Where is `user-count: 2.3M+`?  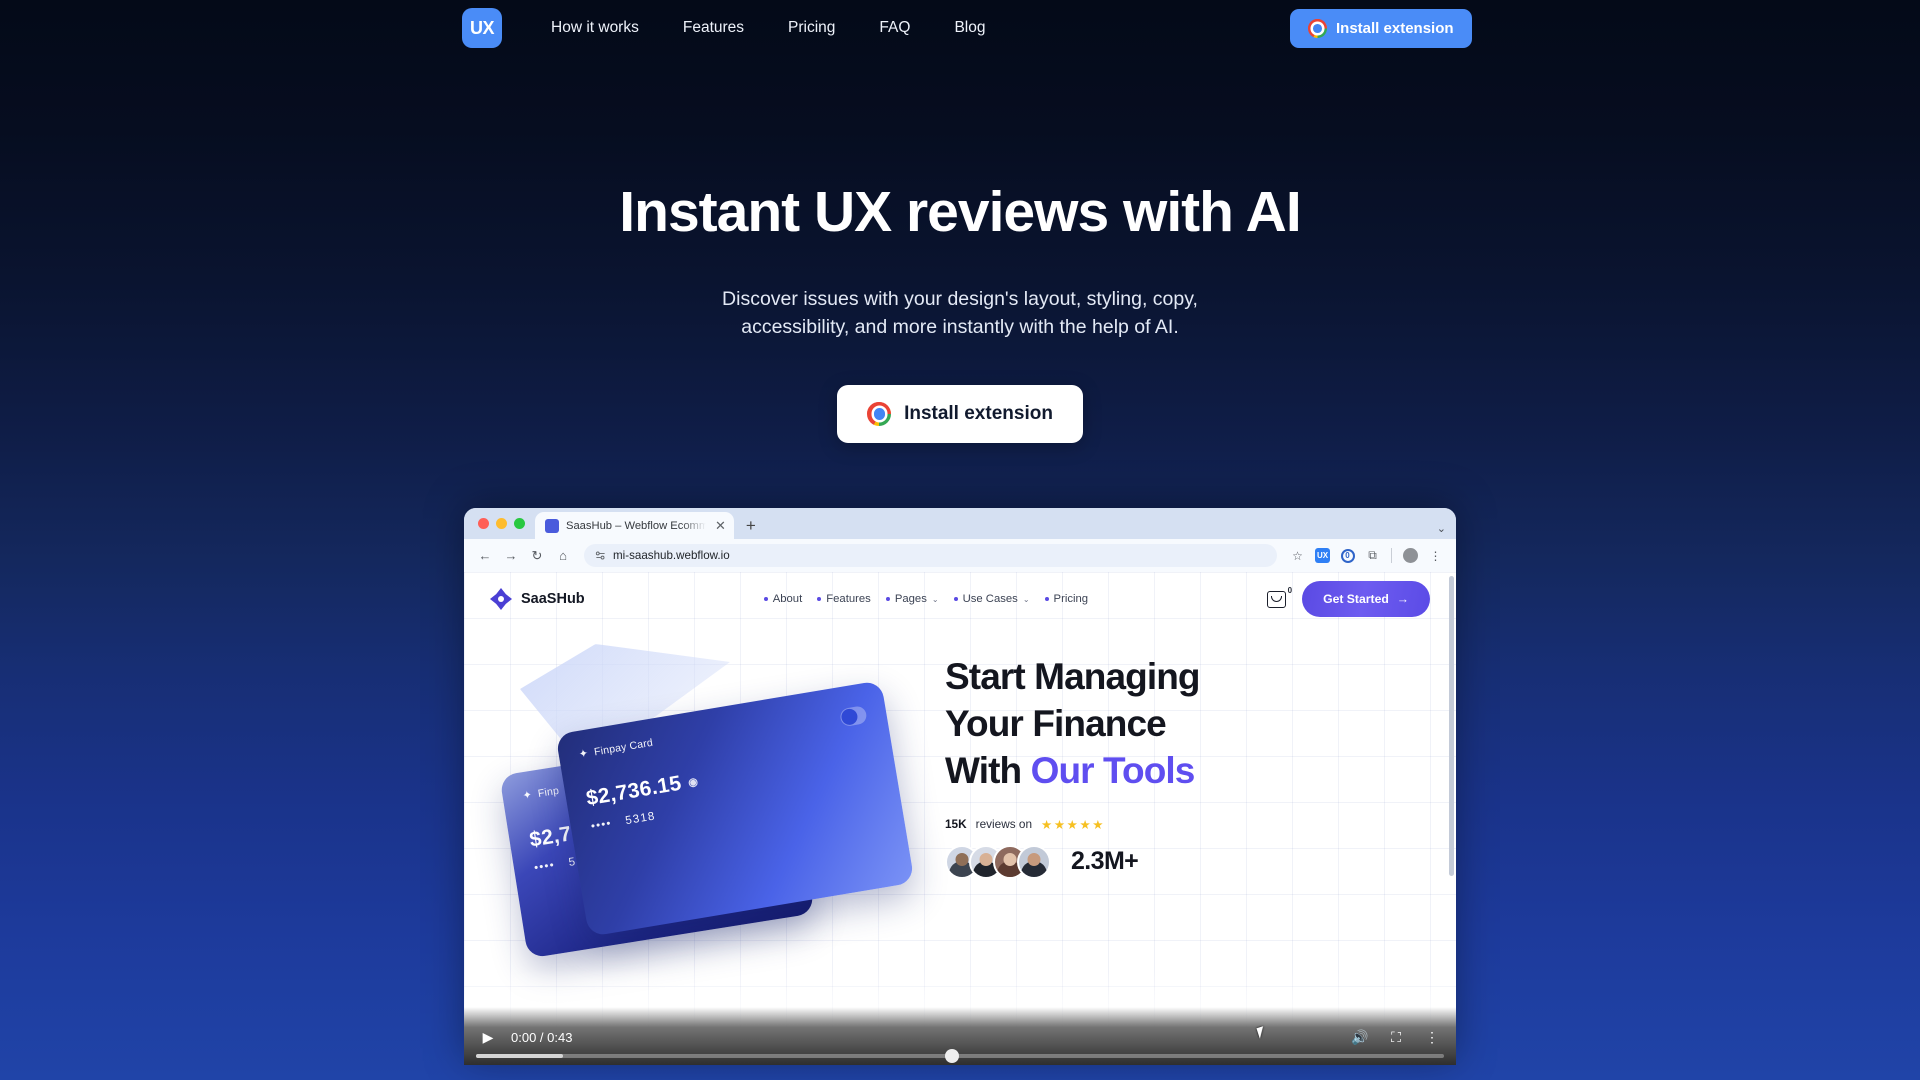 user-count: 2.3M+ is located at coordinates (1105, 861).